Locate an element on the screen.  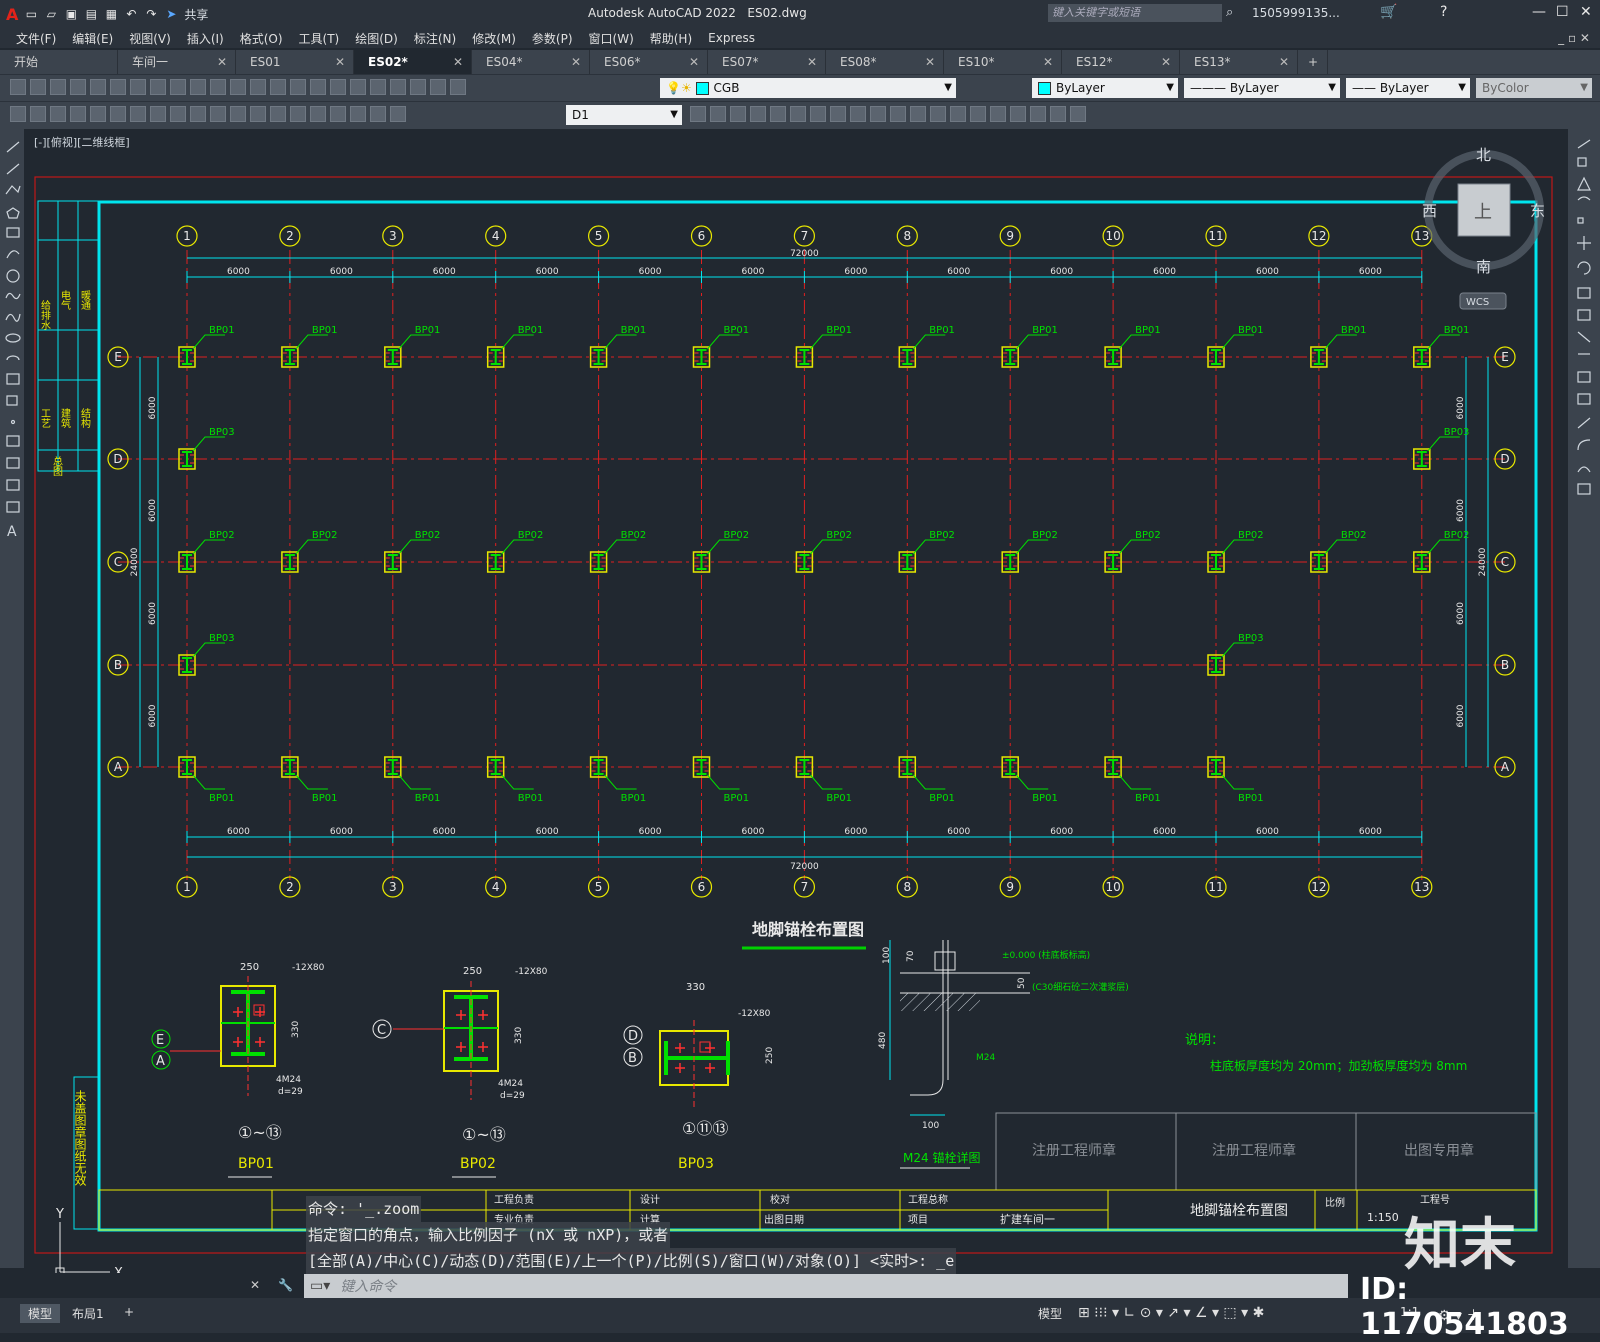
copy-obj-icon is located at coordinates (718, 114).